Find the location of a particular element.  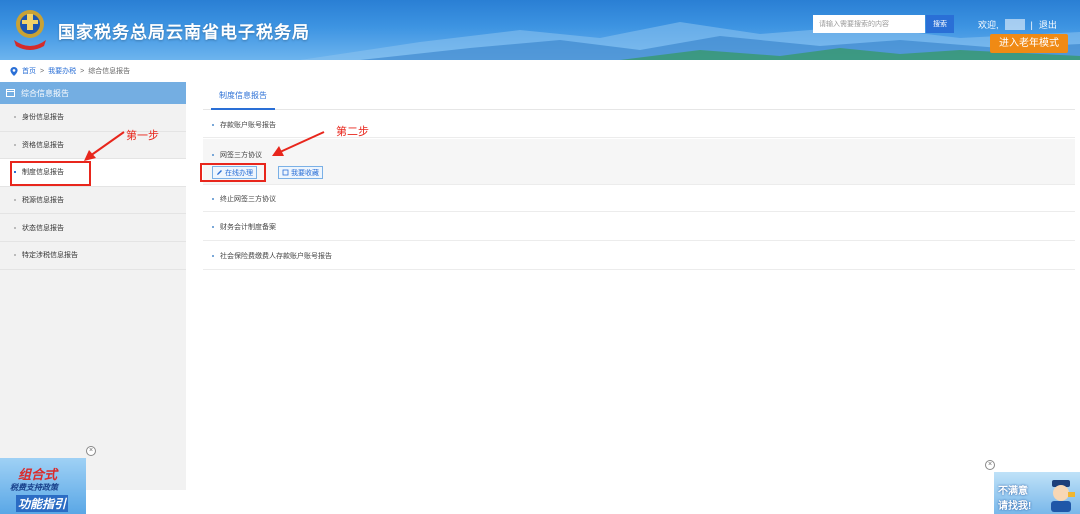

window-icon is located at coordinates (10, 93).